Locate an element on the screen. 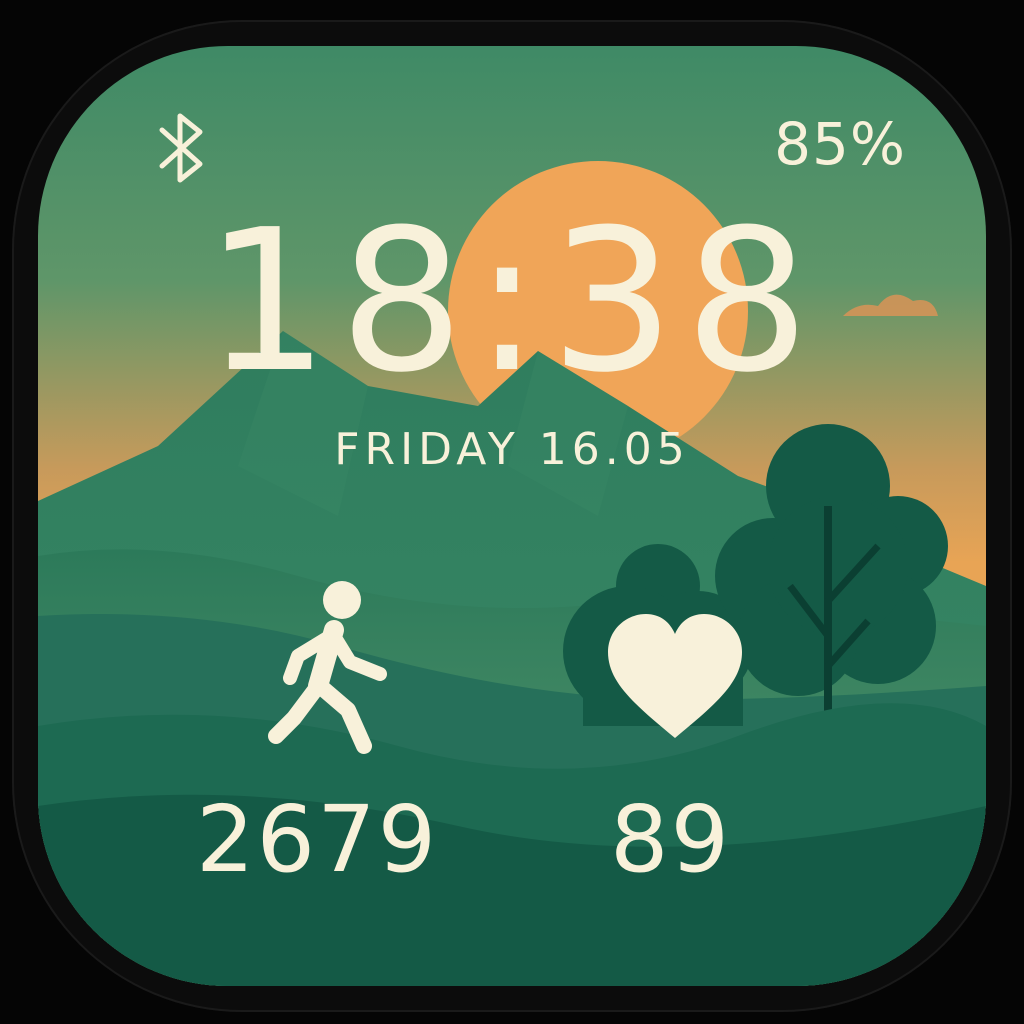 The width and height of the screenshot is (1024, 1024). heart-icon is located at coordinates (675, 676).